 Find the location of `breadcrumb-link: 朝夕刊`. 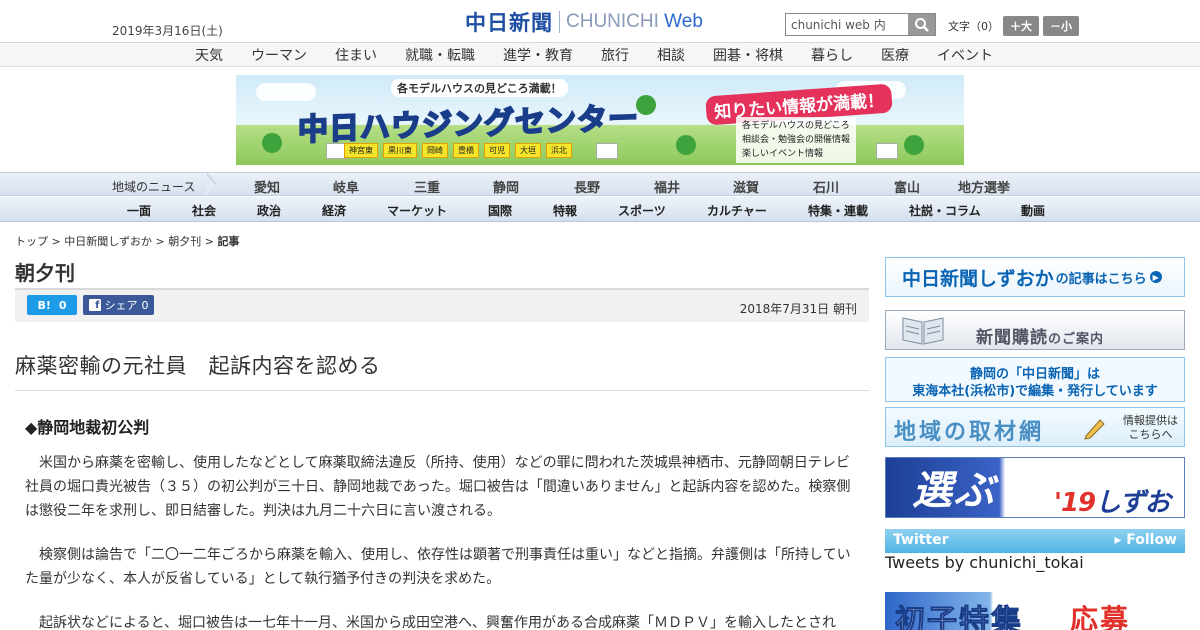

breadcrumb-link: 朝夕刊 is located at coordinates (184, 241).